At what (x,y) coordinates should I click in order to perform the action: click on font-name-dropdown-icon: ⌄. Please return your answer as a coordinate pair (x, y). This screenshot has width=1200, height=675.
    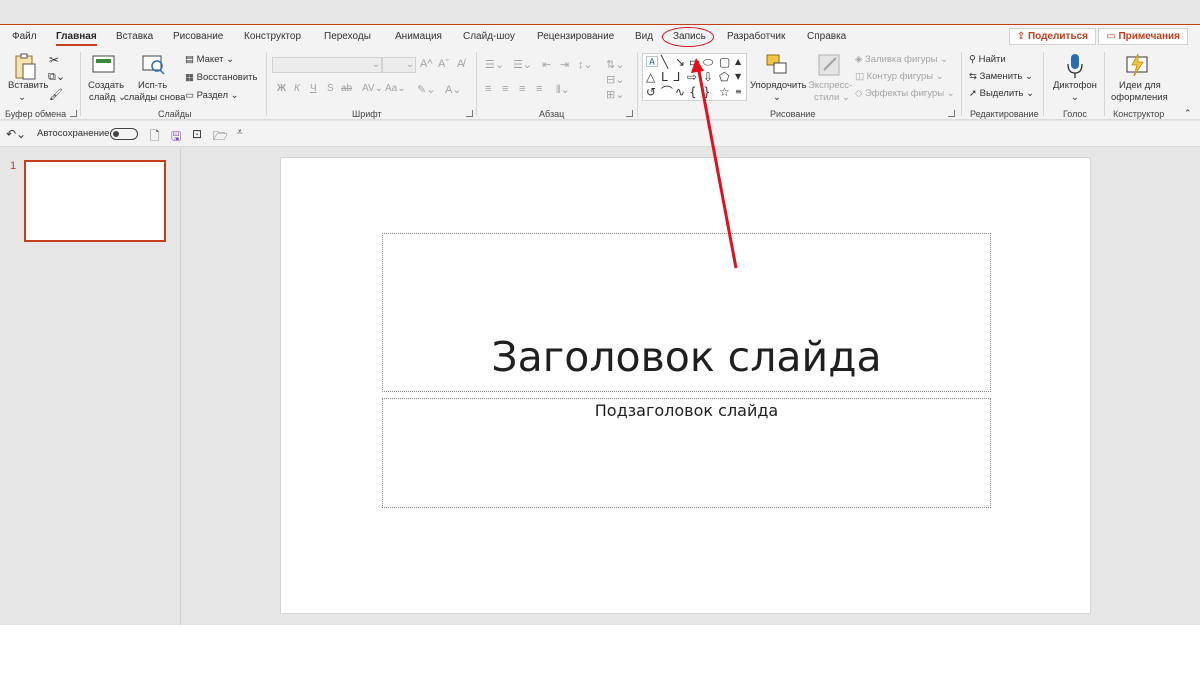
    Looking at the image, I should click on (376, 64).